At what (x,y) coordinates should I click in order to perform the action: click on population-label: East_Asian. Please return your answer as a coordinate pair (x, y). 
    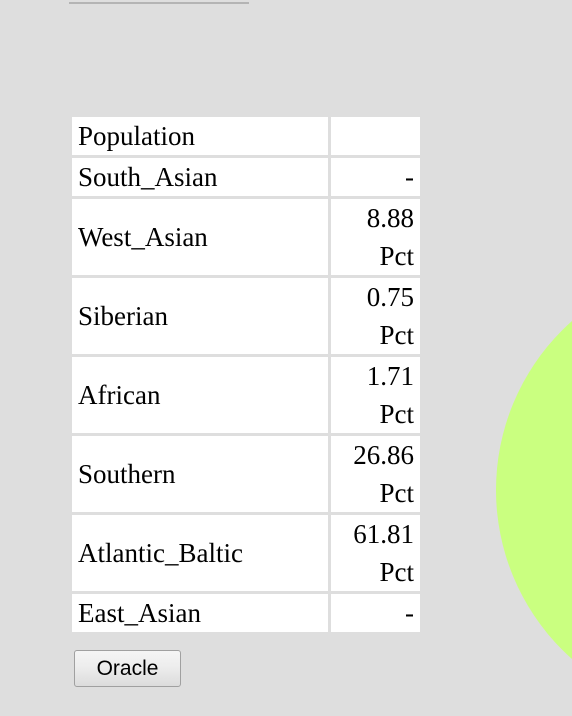
    Looking at the image, I should click on (200, 613).